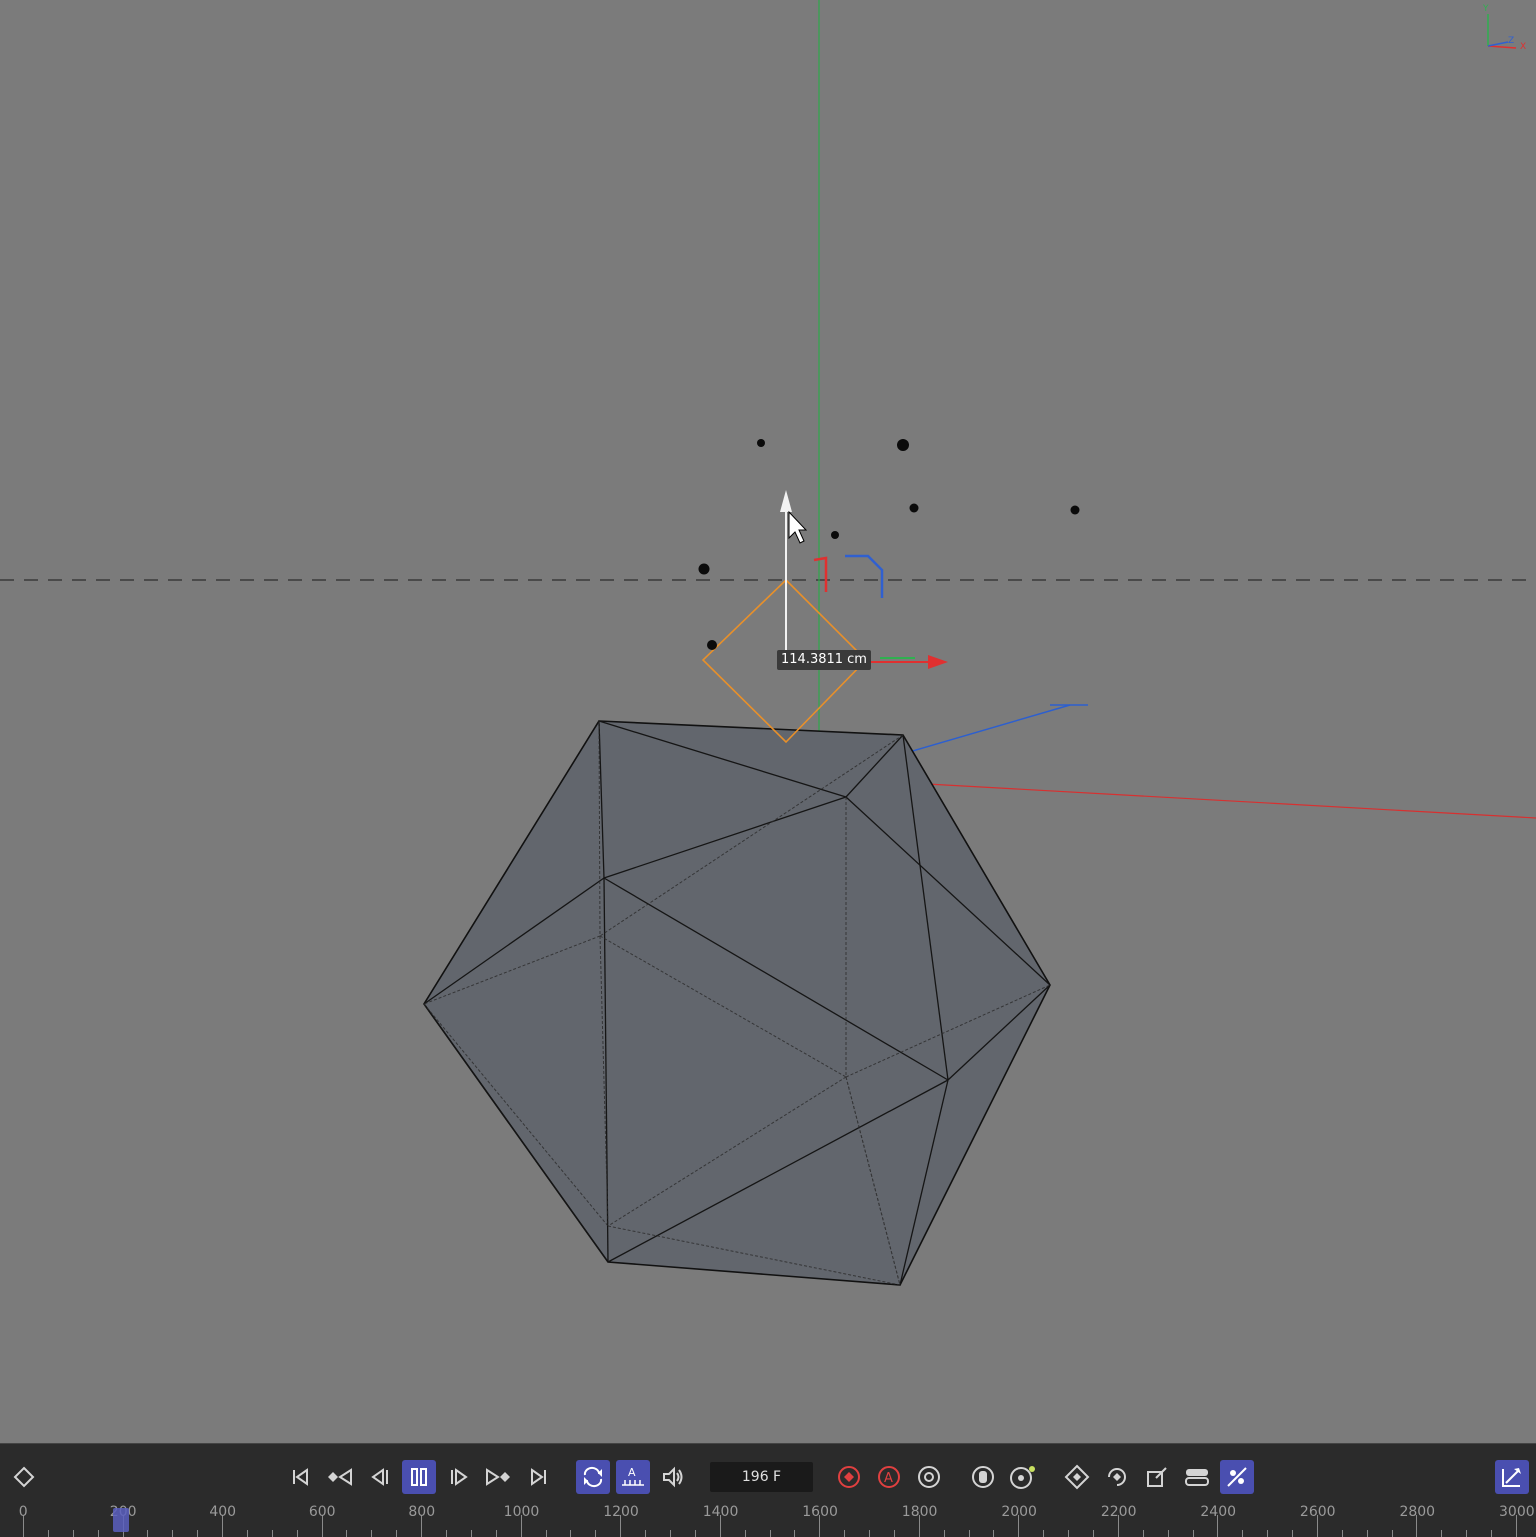  I want to click on previous-key-button, so click(340, 1477).